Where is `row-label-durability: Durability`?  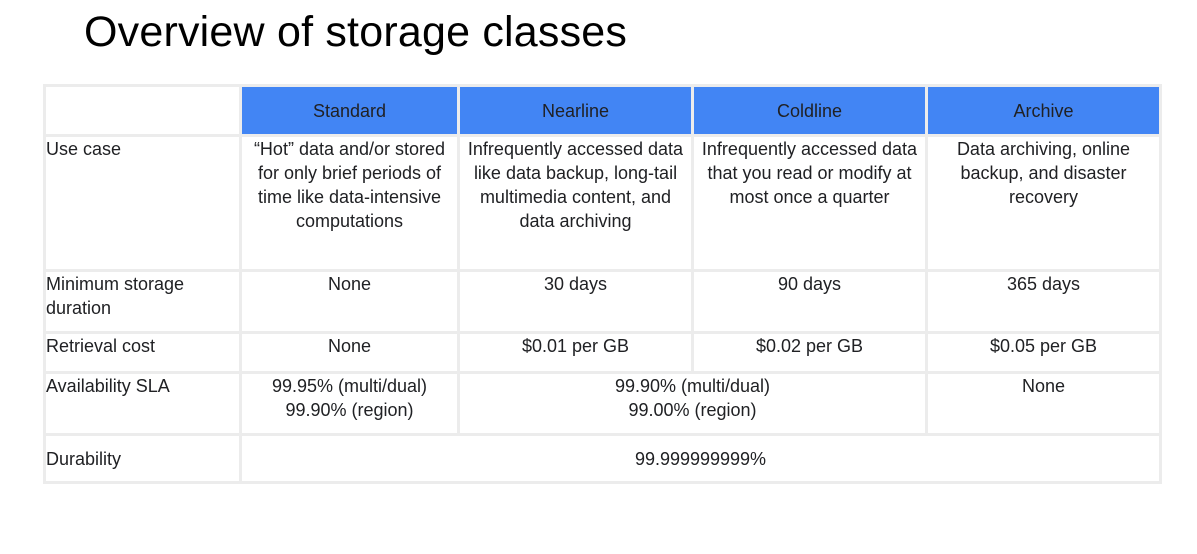
row-label-durability: Durability is located at coordinates (142, 458).